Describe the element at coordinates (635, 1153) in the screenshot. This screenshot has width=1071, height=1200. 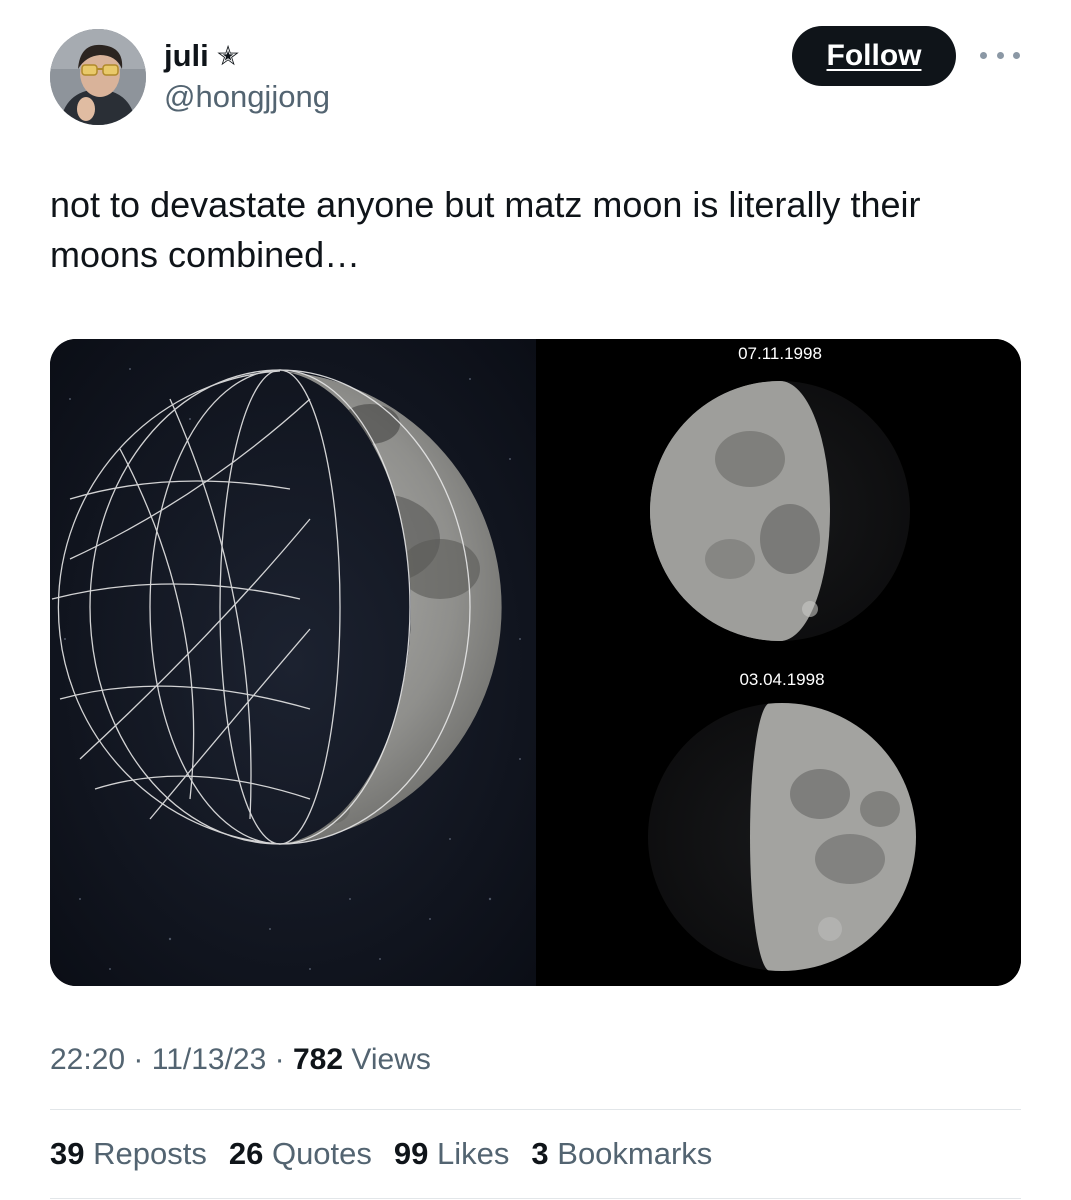
I see `bookmarks-label: Bookmarks` at that location.